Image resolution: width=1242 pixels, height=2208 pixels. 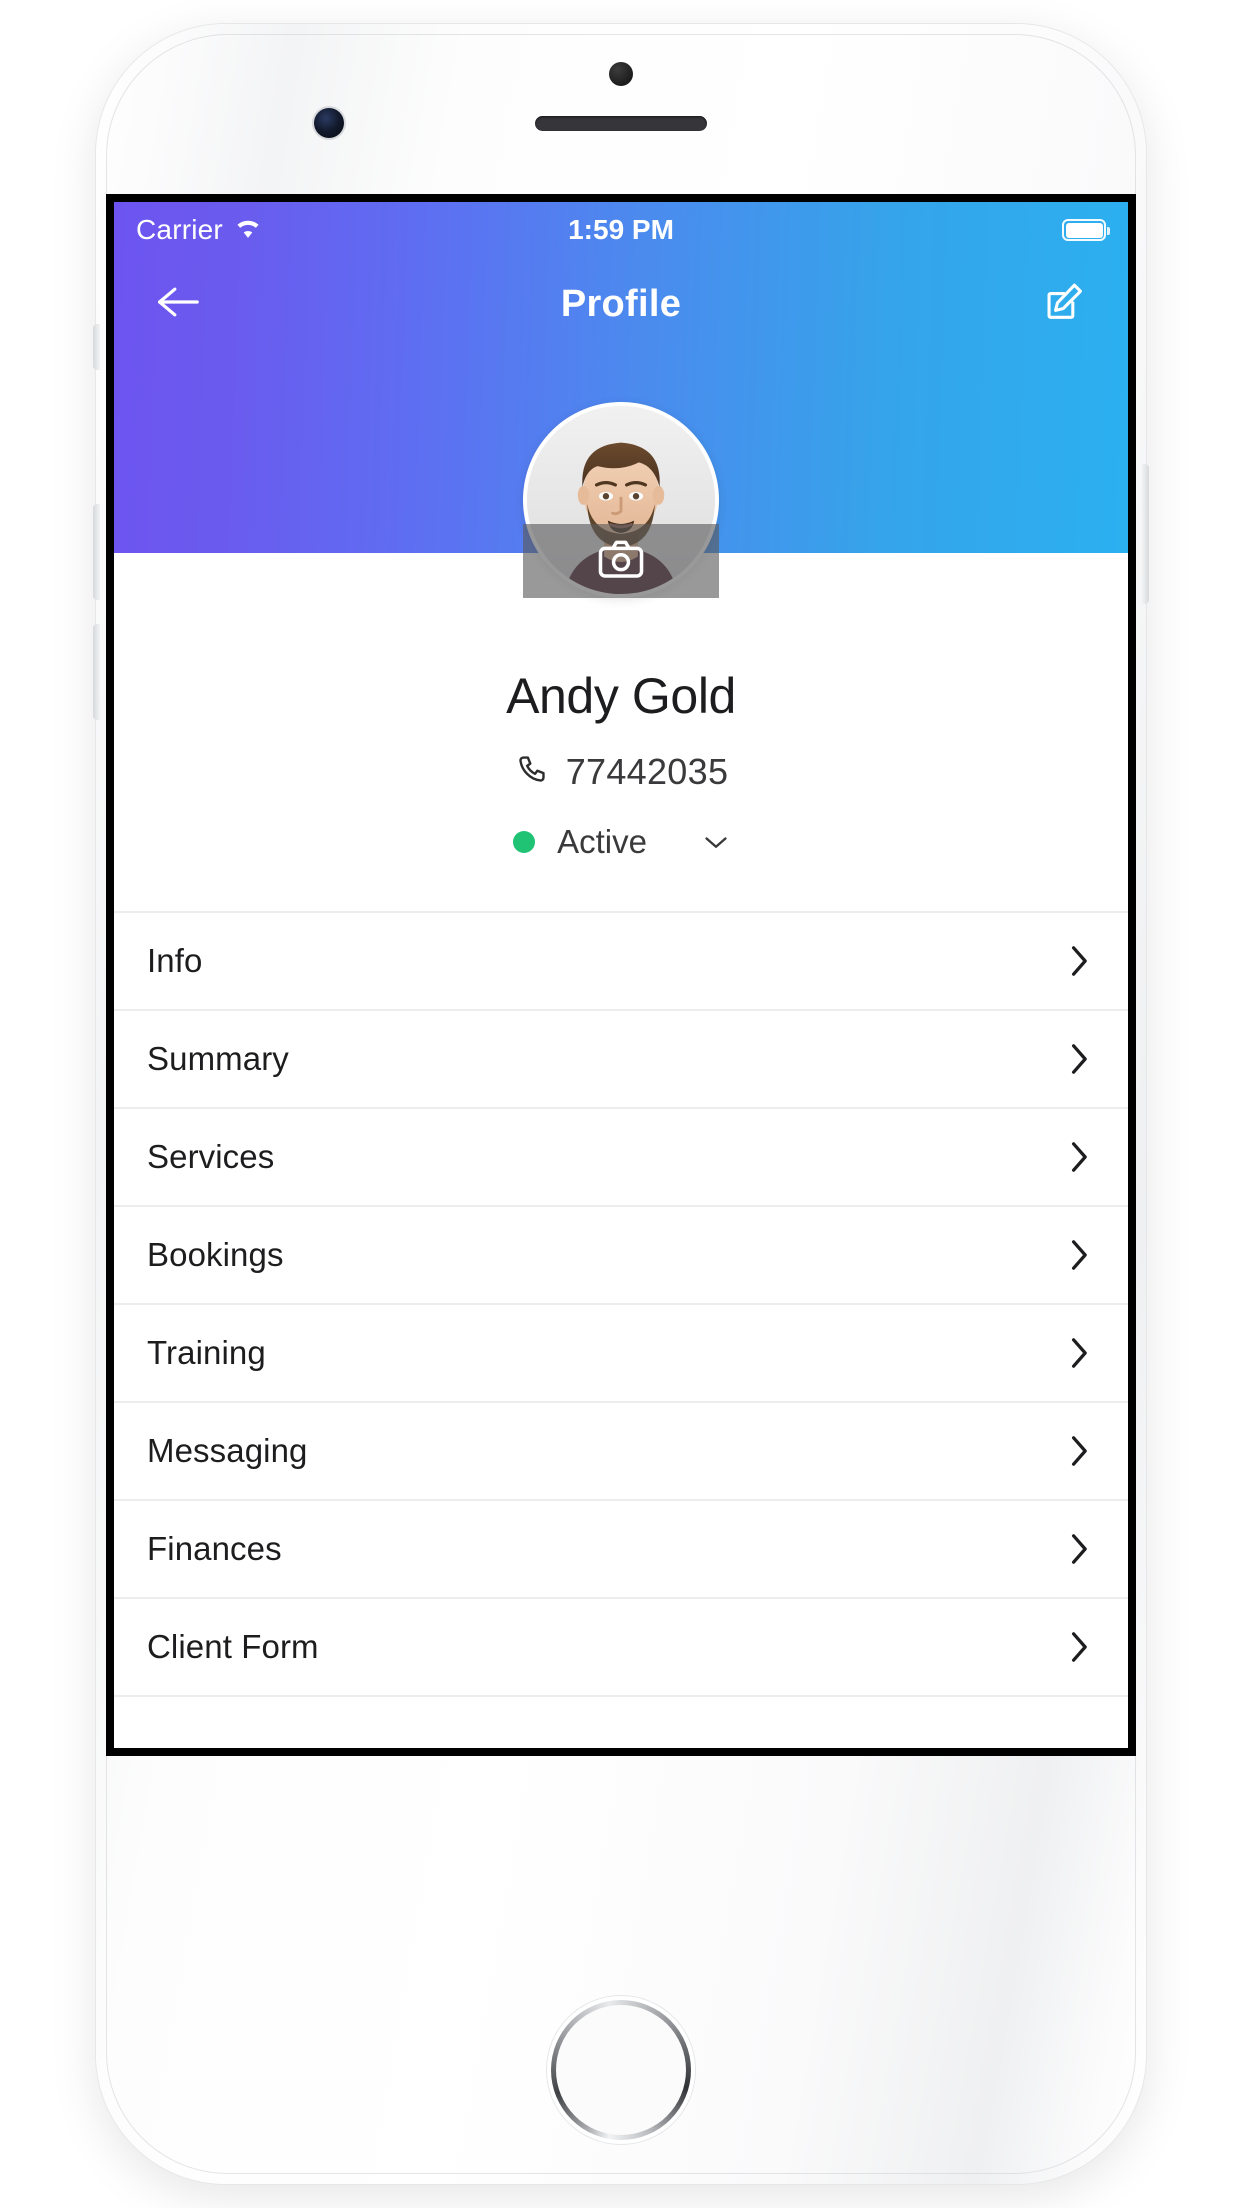 I want to click on status-indicator-dot, so click(x=524, y=842).